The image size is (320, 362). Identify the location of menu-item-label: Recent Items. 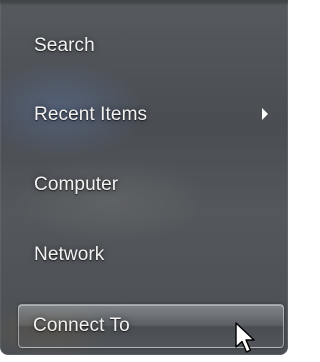
(91, 114).